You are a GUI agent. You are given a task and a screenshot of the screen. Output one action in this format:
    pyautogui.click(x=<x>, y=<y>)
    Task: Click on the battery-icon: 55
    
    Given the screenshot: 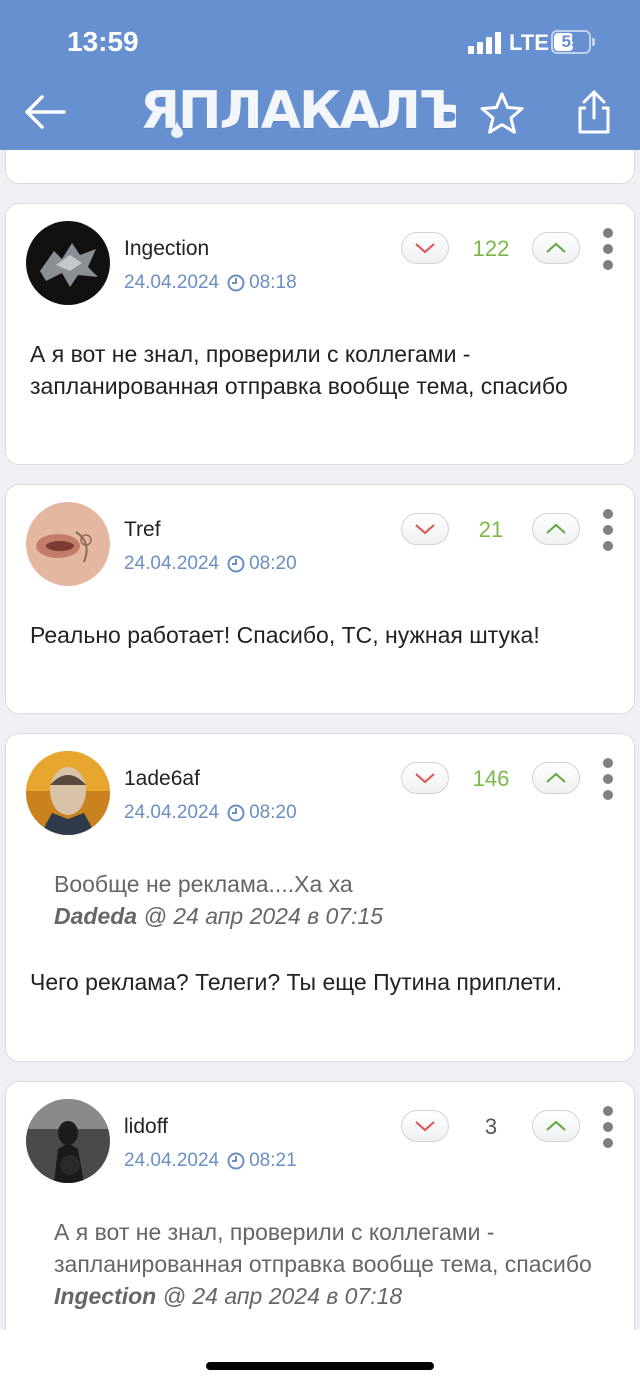 What is the action you would take?
    pyautogui.click(x=571, y=42)
    